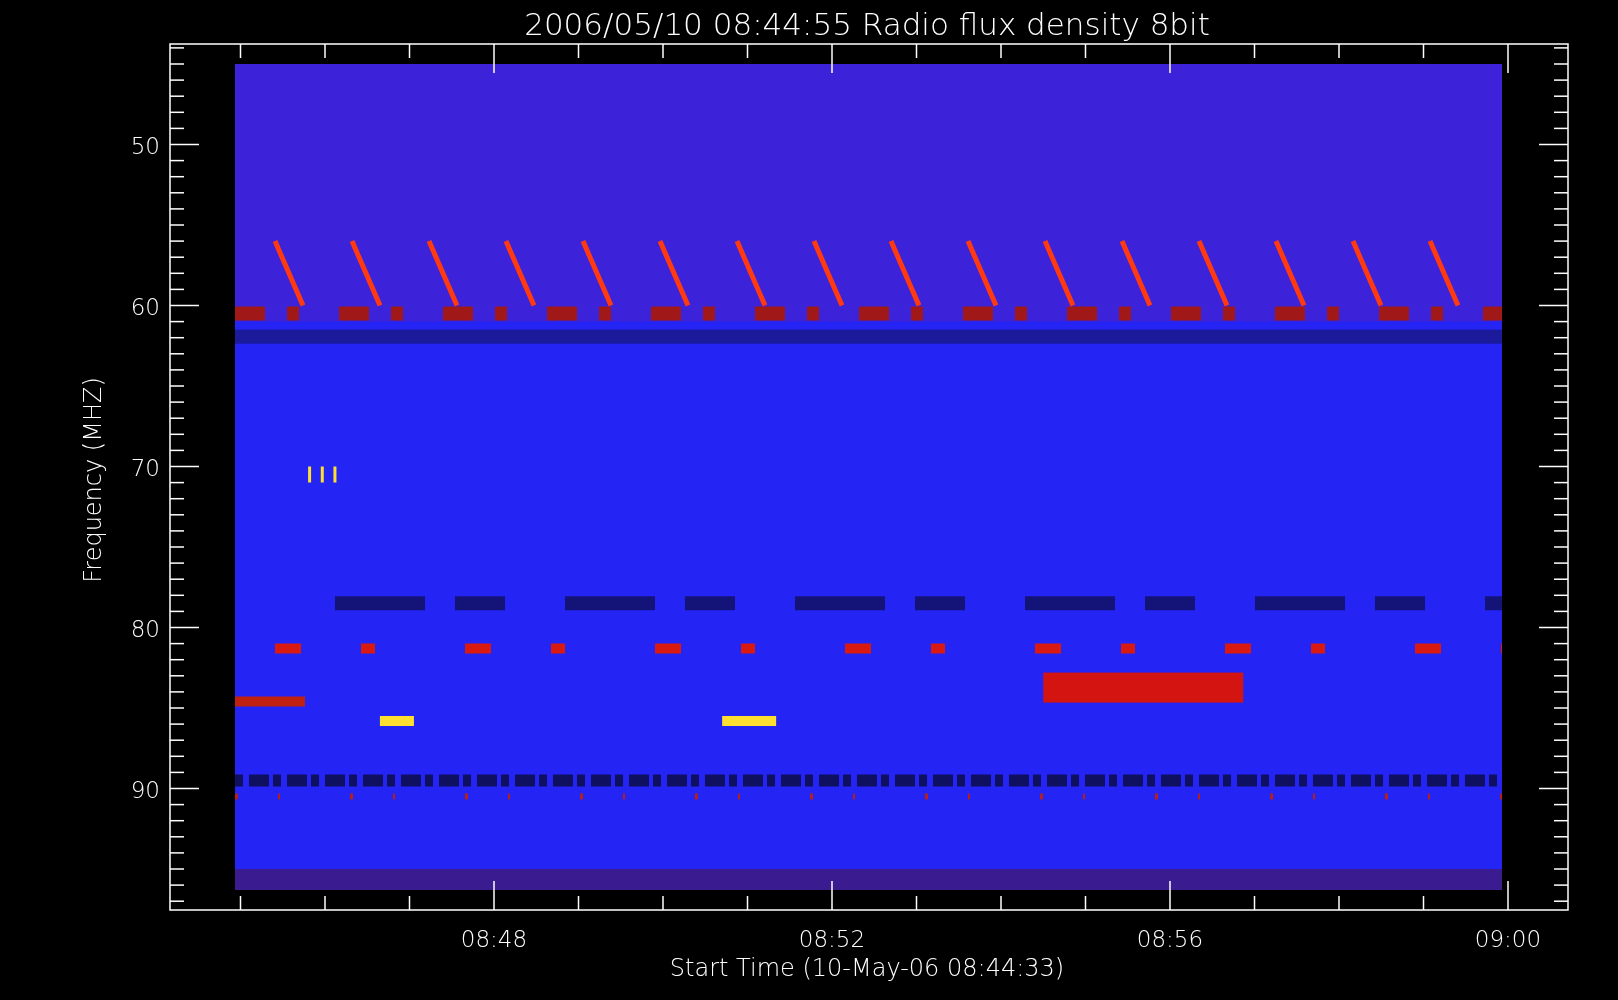 This screenshot has height=1000, width=1618. What do you see at coordinates (867, 968) in the screenshot?
I see `axis-title: Start Time (10-May-06 08:44:33)` at bounding box center [867, 968].